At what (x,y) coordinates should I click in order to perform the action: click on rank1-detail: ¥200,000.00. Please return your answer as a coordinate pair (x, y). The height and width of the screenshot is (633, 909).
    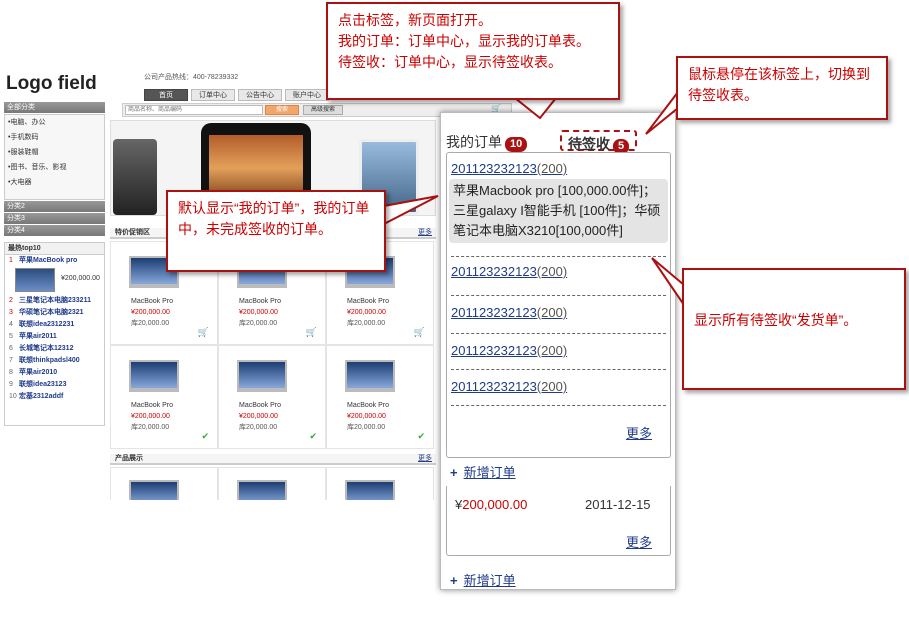
    Looking at the image, I should click on (54, 281).